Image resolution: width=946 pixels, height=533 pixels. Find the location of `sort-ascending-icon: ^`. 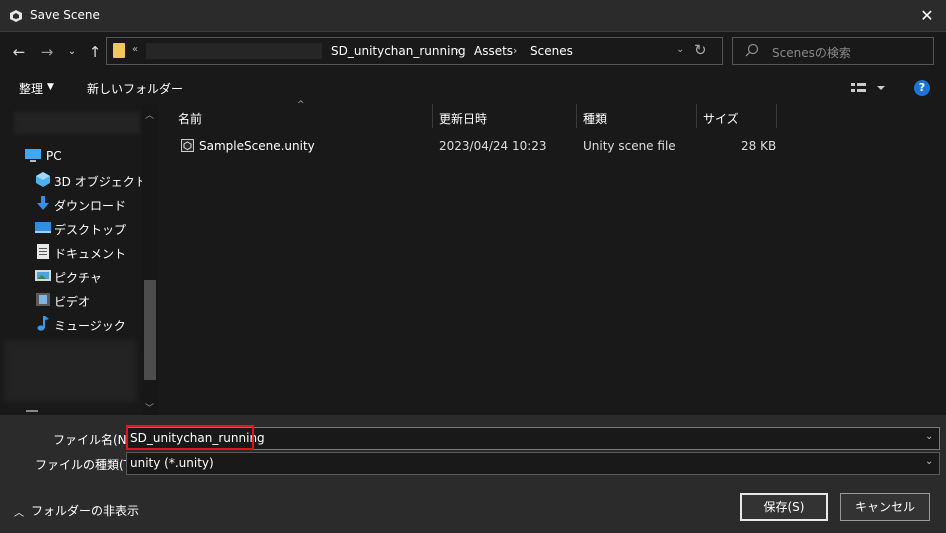

sort-ascending-icon: ^ is located at coordinates (301, 105).